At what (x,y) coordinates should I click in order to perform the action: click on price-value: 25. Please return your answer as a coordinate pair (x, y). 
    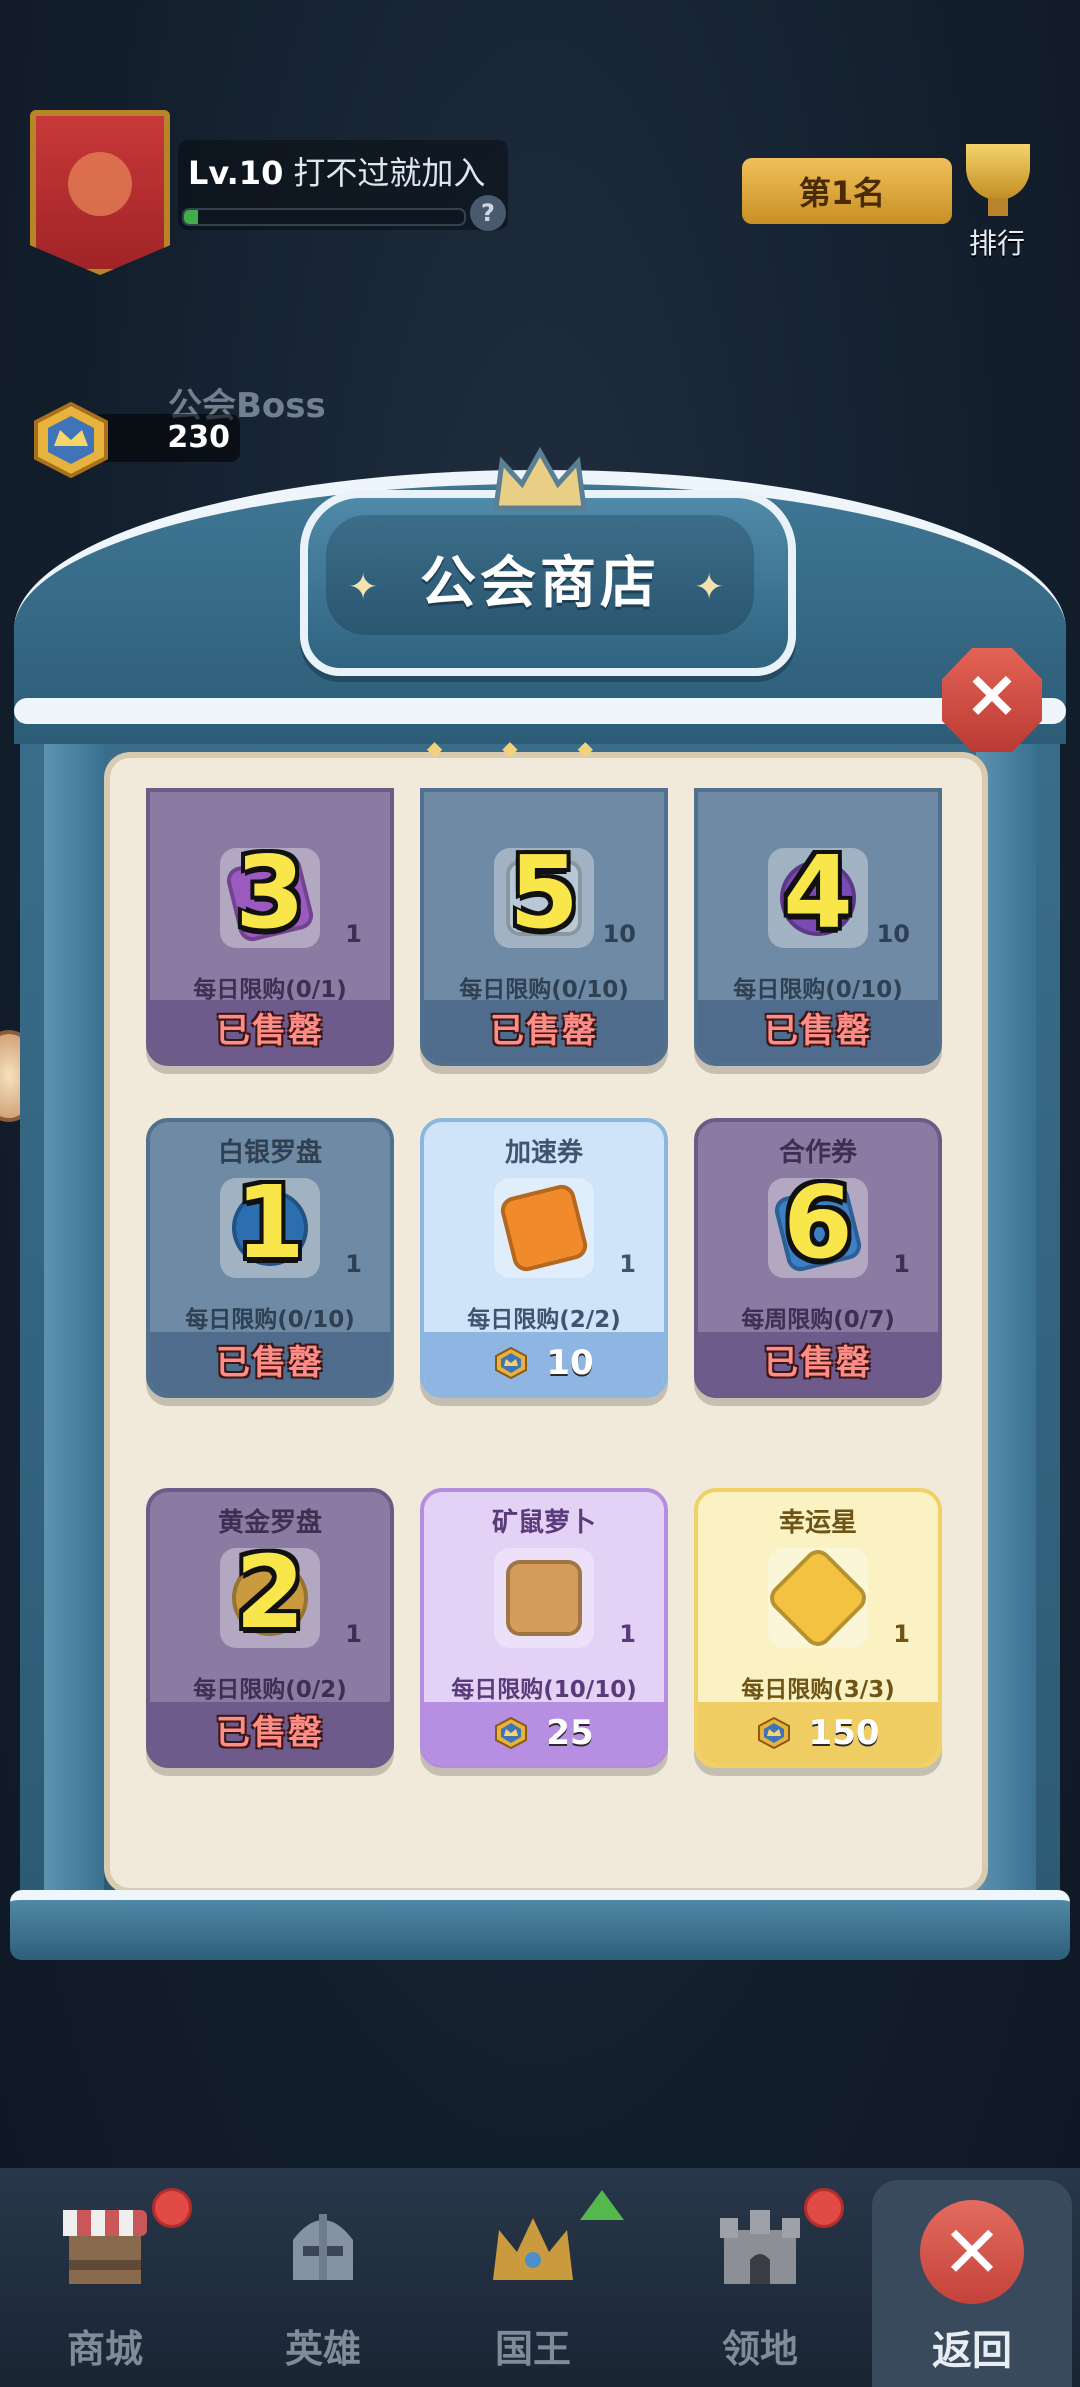
    Looking at the image, I should click on (570, 1733).